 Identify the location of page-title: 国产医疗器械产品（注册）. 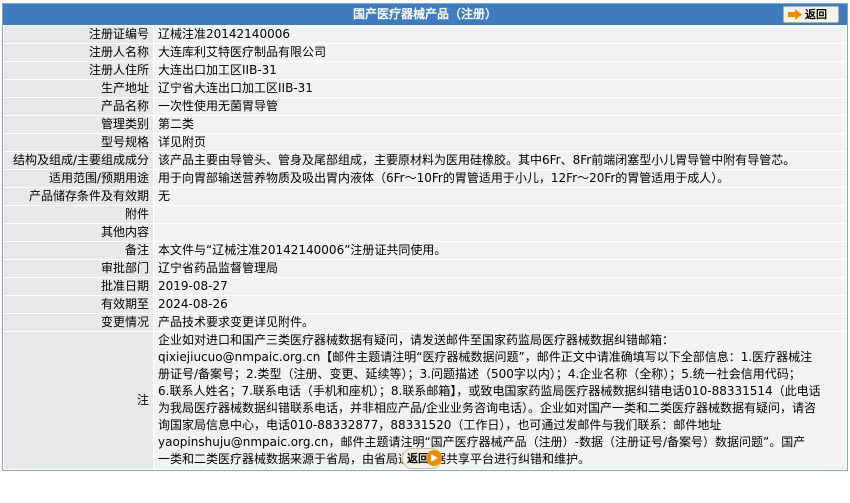
(424, 14).